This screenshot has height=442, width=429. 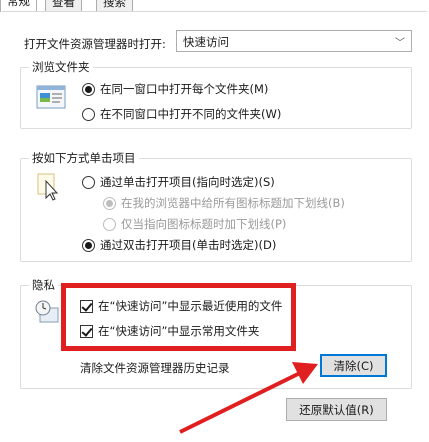 I want to click on radio-double-click: 通过双击打开项目(单击时选定)(D), so click(x=179, y=245).